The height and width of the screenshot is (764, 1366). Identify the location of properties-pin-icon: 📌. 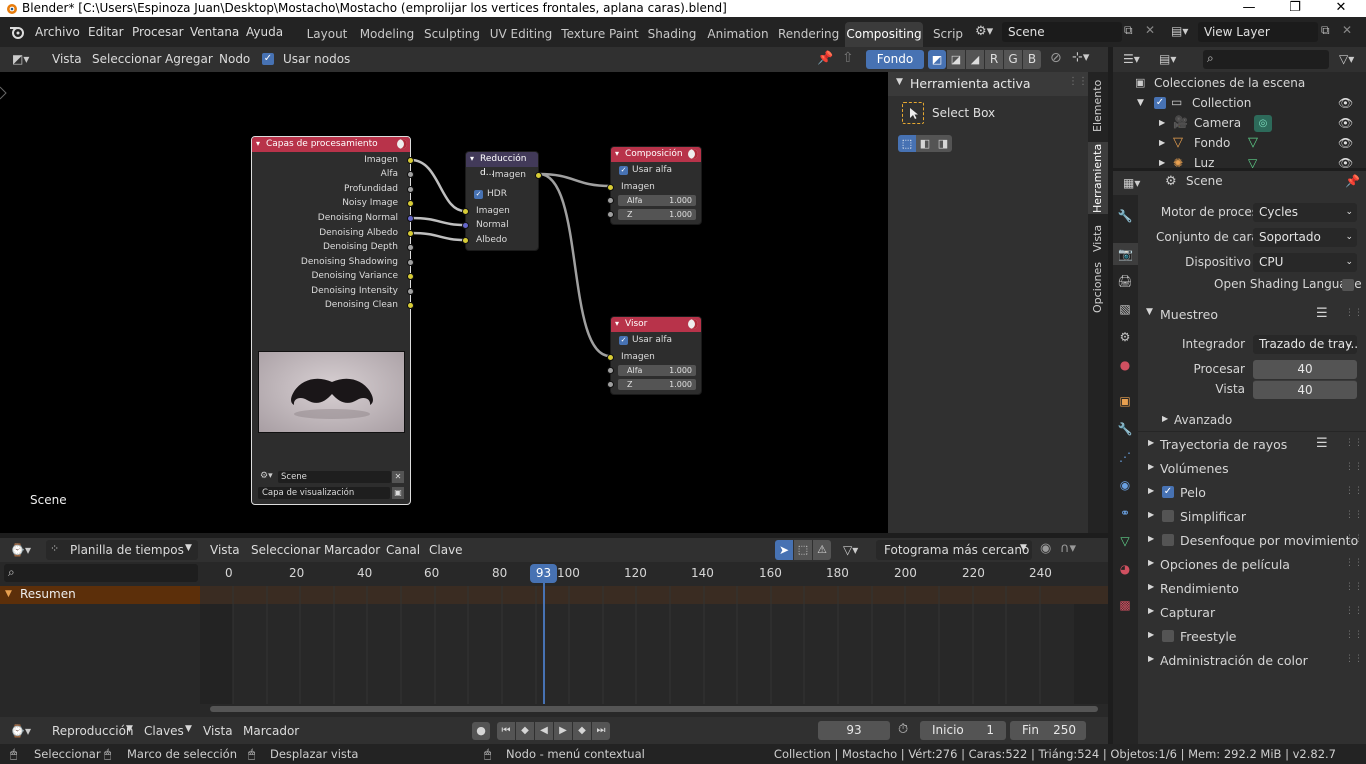
(1352, 181).